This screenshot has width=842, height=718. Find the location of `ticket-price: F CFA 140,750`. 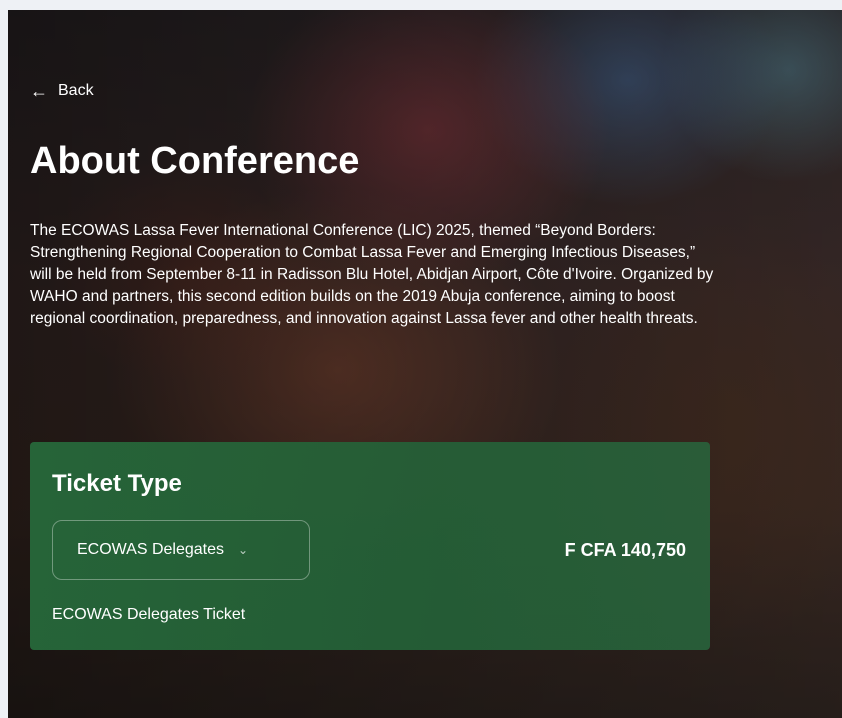

ticket-price: F CFA 140,750 is located at coordinates (625, 550).